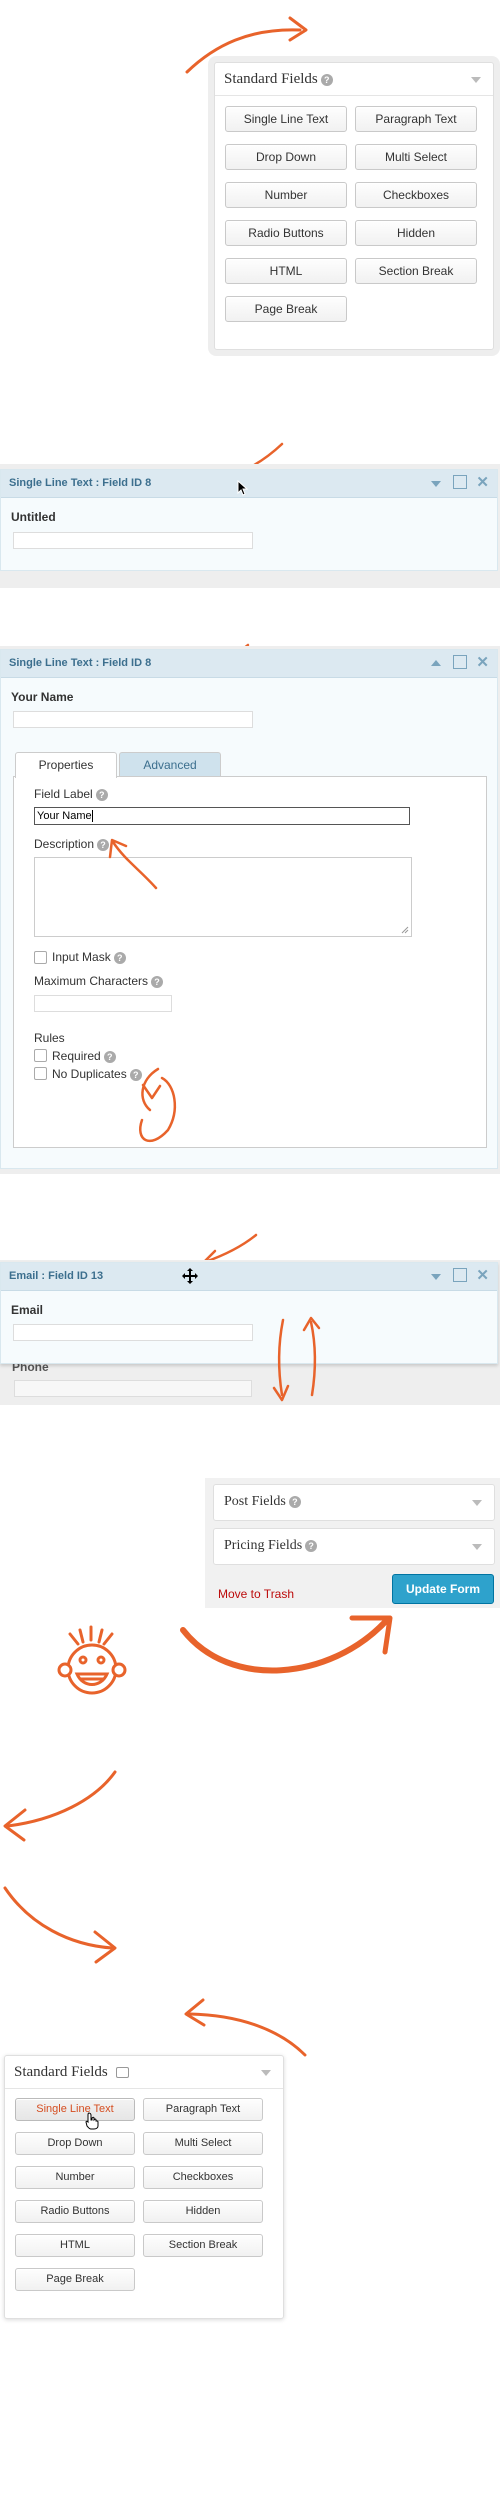 The width and height of the screenshot is (500, 2500). I want to click on field-button-number: Number, so click(75, 2177).